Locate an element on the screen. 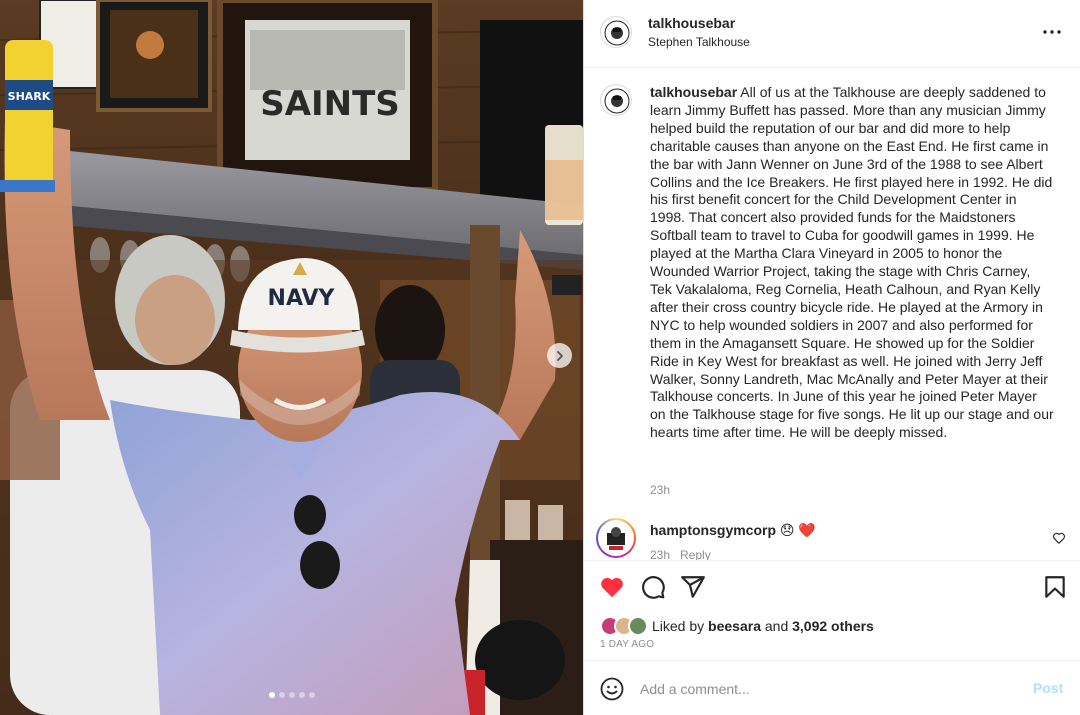 This screenshot has width=1080, height=715. caption-author-avatar is located at coordinates (616, 100).